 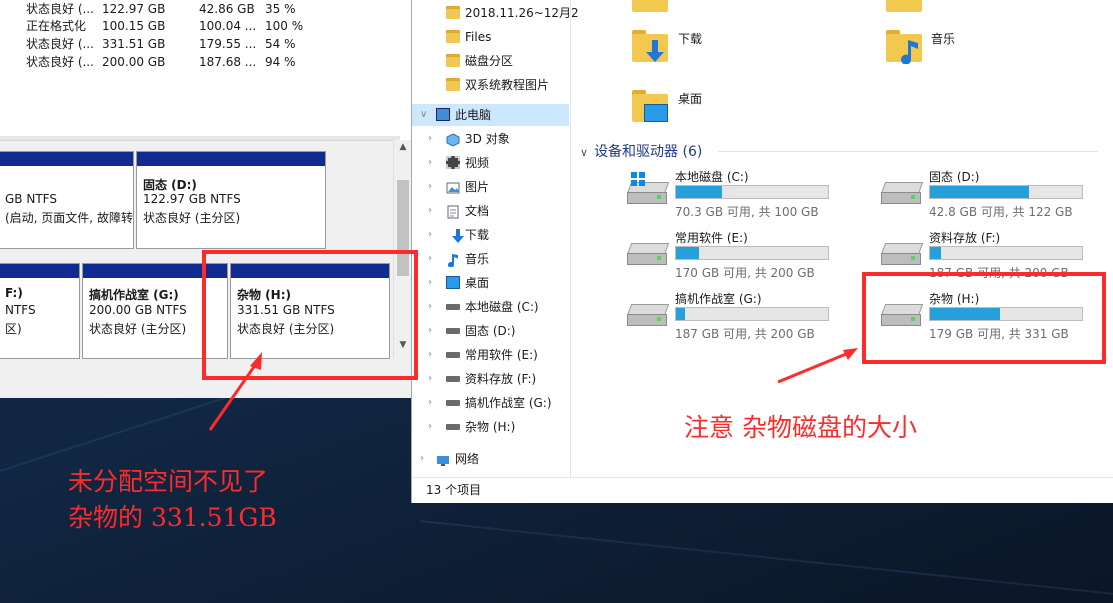 What do you see at coordinates (172, 517) in the screenshot?
I see `annotation-note-size-h: 杂物的 331.51GB` at bounding box center [172, 517].